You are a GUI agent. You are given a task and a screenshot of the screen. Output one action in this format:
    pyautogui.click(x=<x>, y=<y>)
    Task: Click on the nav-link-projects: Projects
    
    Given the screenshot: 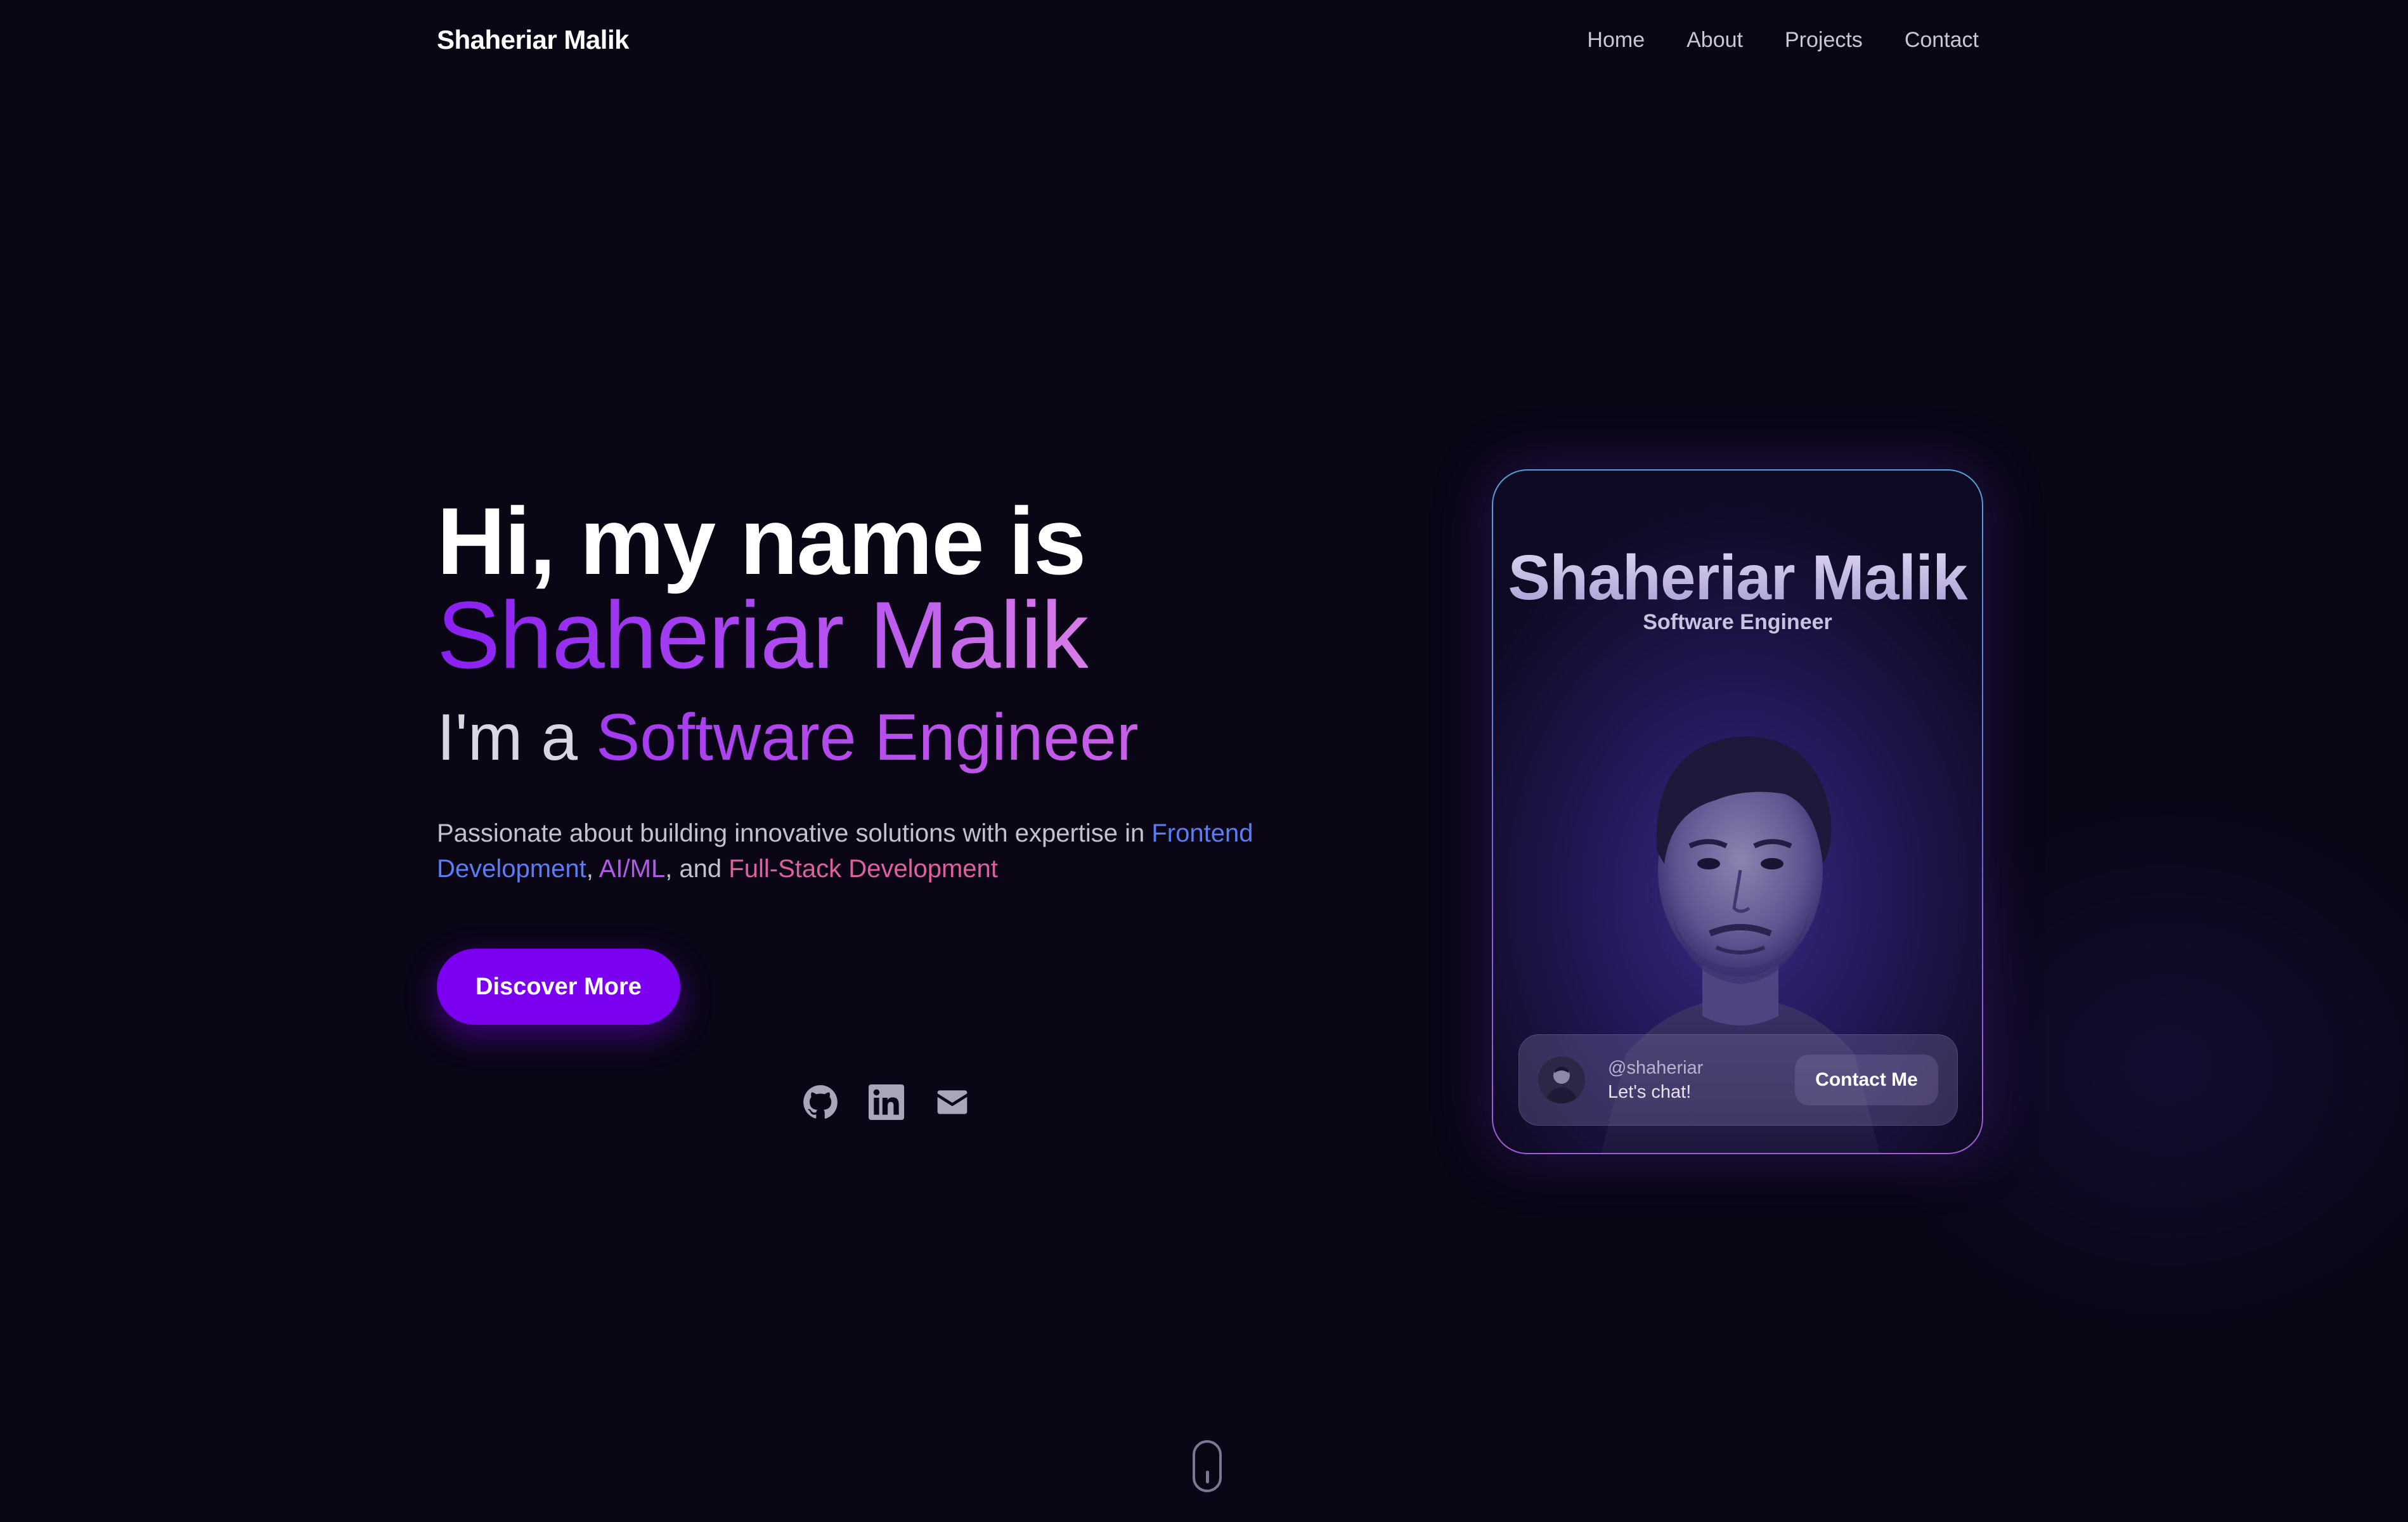 What is the action you would take?
    pyautogui.click(x=1824, y=40)
    